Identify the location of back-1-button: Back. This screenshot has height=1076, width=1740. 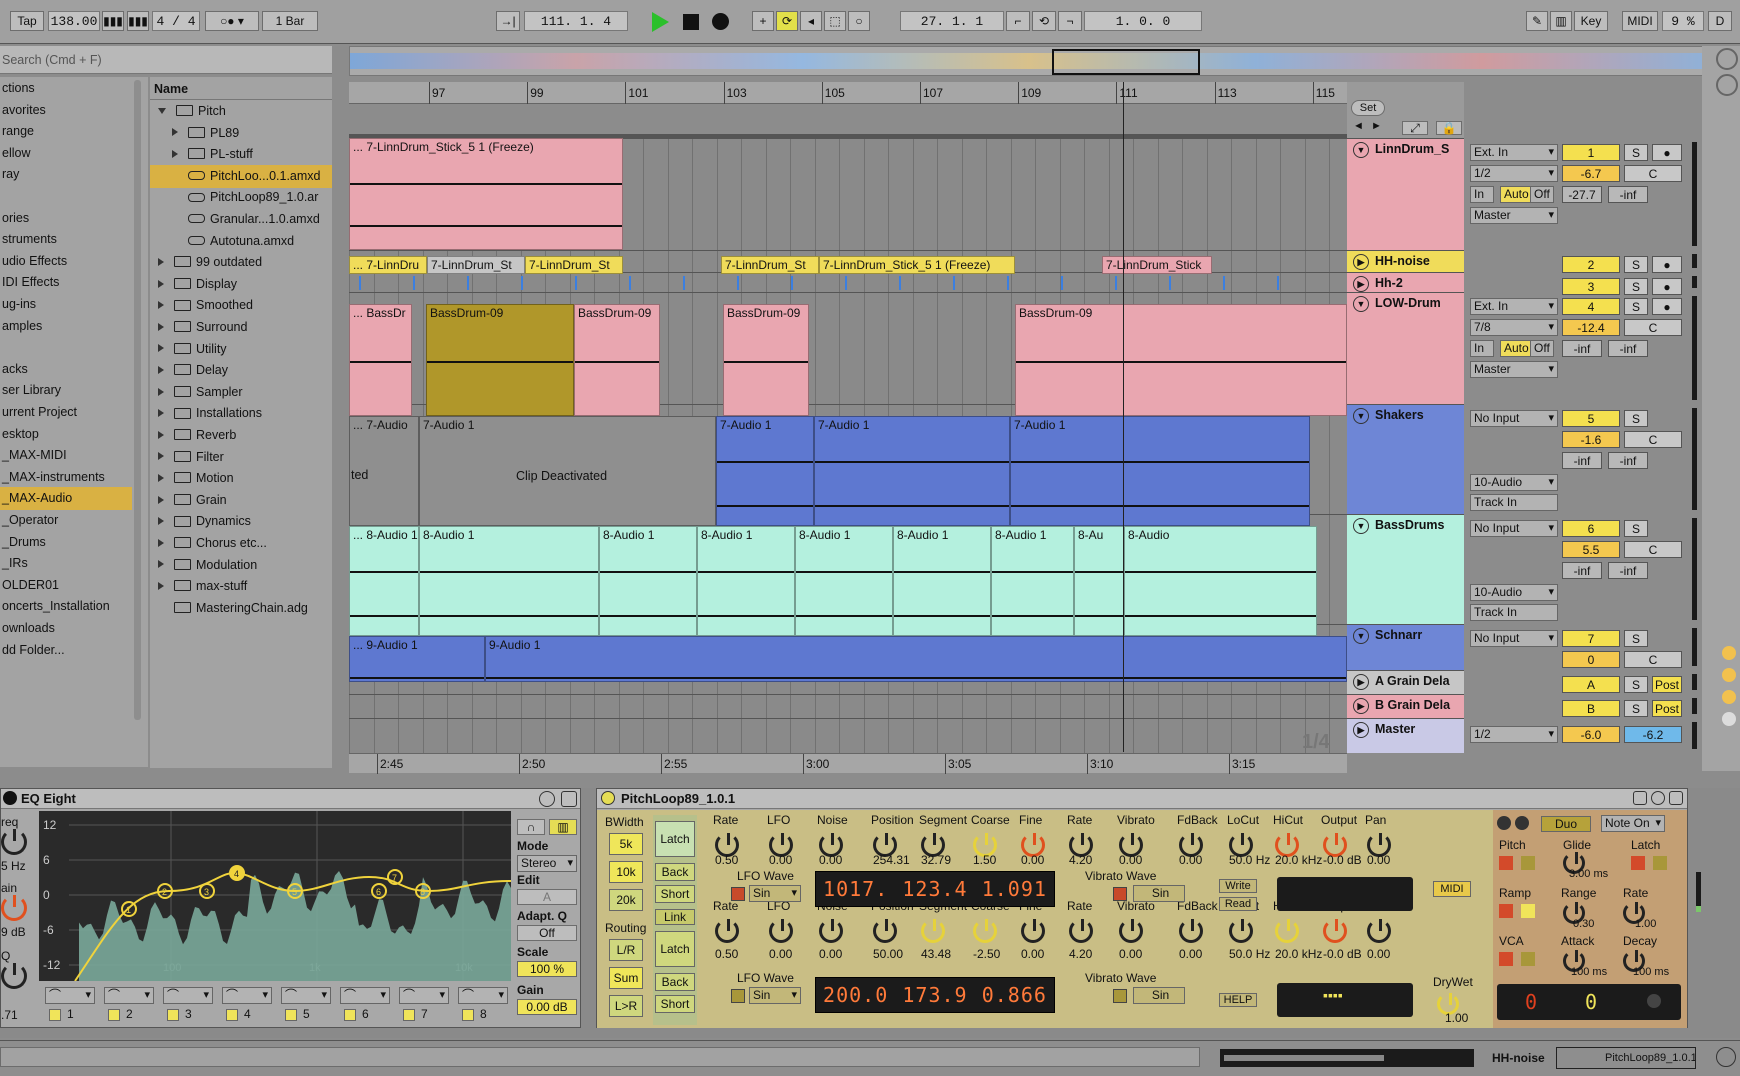
(675, 872).